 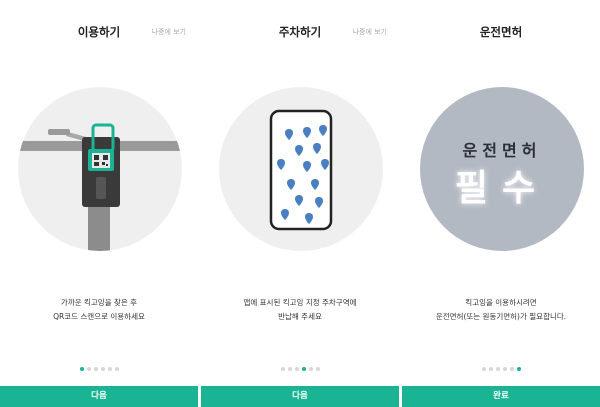 I want to click on panel-description: 가까운 킥고잉을 찾은 후 QR코드 스캔으로 이용하세요, so click(x=99, y=310).